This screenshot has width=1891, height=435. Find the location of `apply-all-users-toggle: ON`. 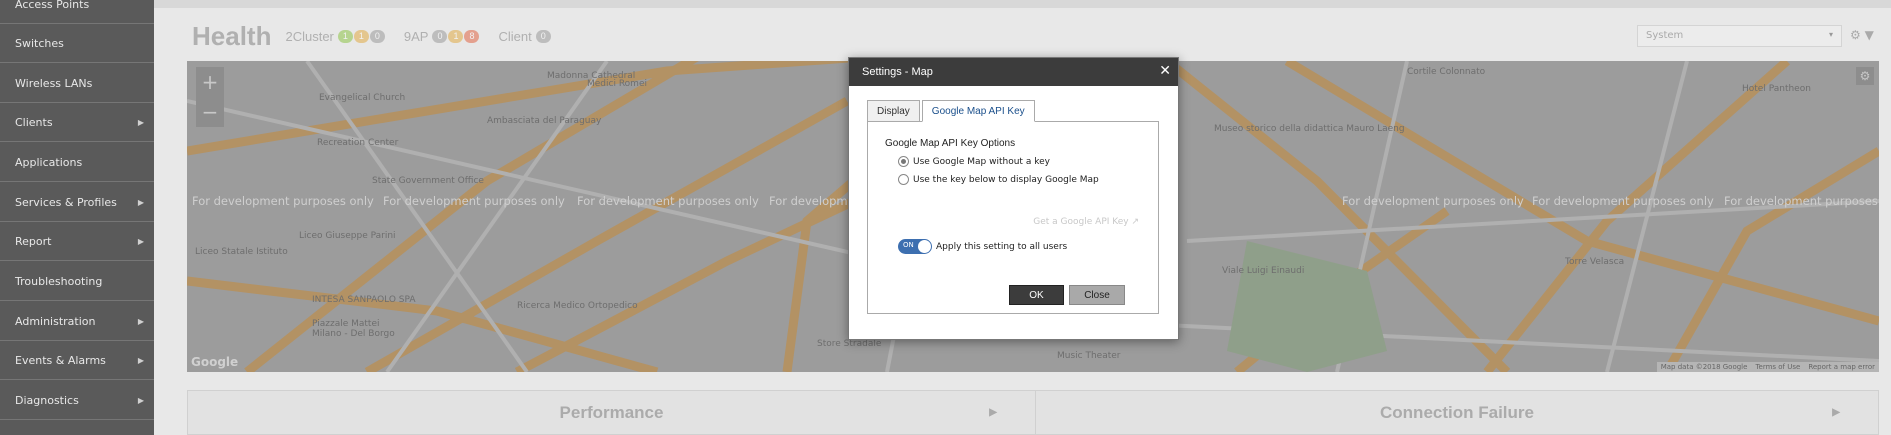

apply-all-users-toggle: ON is located at coordinates (915, 246).